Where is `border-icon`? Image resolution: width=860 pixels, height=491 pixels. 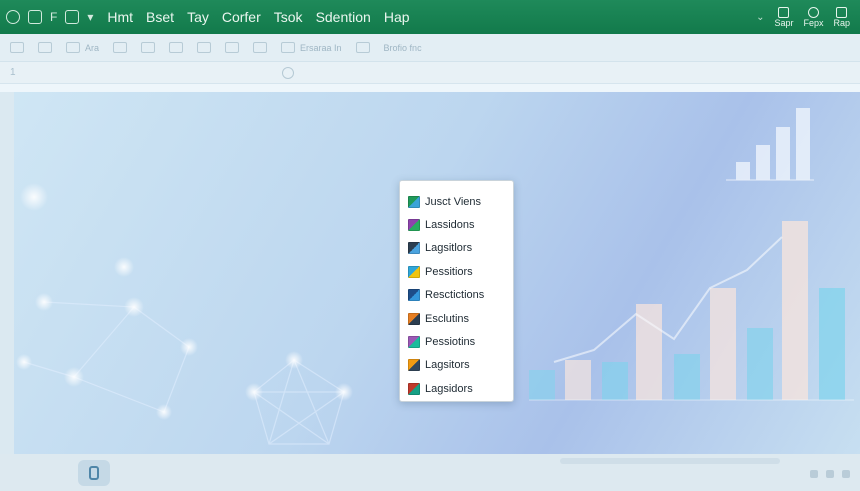
border-icon is located at coordinates (176, 47).